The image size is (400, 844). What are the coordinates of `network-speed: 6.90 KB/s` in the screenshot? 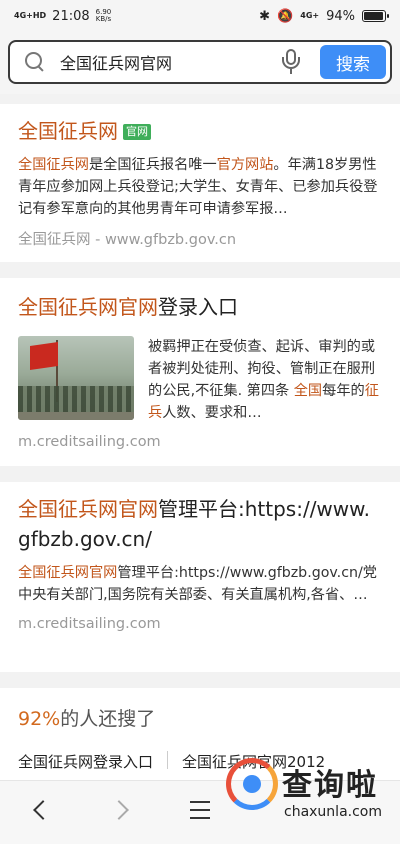 It's located at (103, 15).